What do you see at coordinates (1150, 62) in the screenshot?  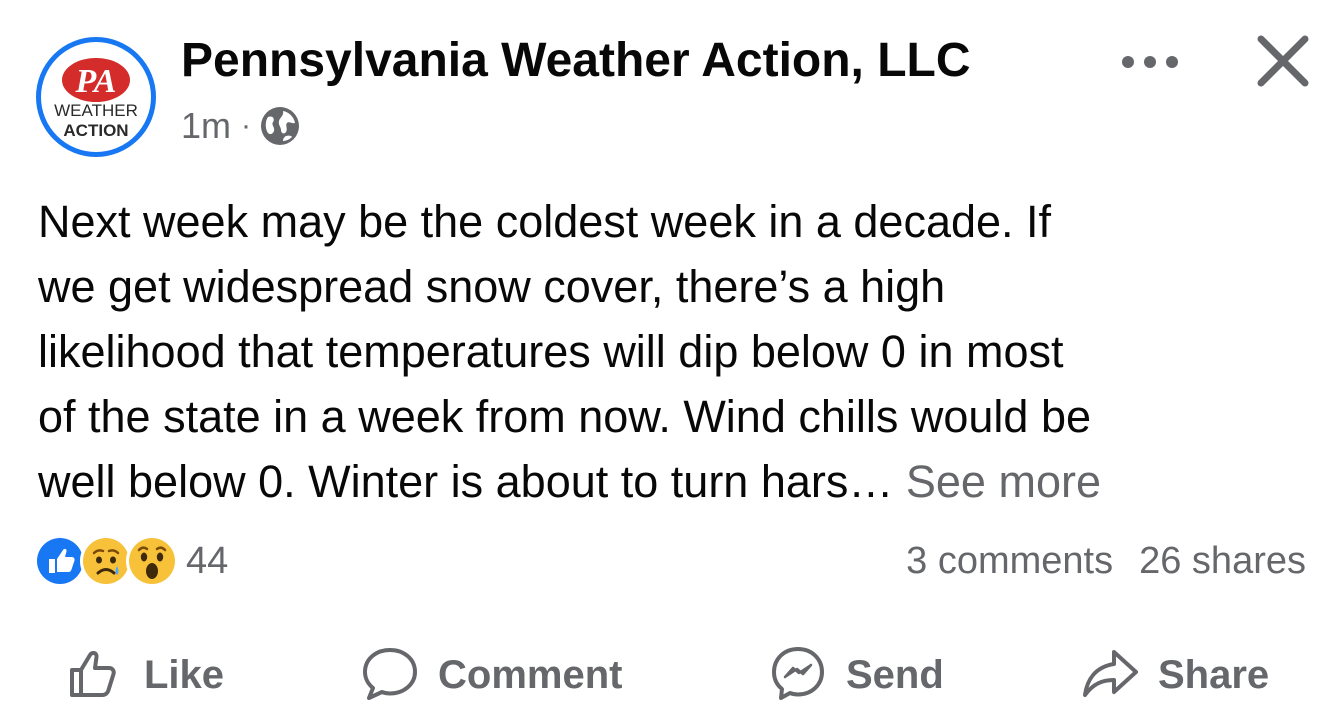 I see `more-horizontal-icon` at bounding box center [1150, 62].